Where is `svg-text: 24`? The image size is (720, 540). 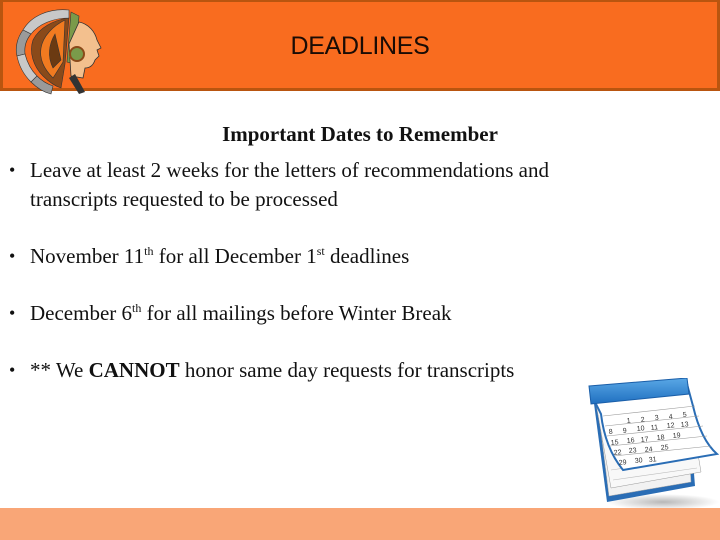
svg-text: 24 is located at coordinates (648, 450).